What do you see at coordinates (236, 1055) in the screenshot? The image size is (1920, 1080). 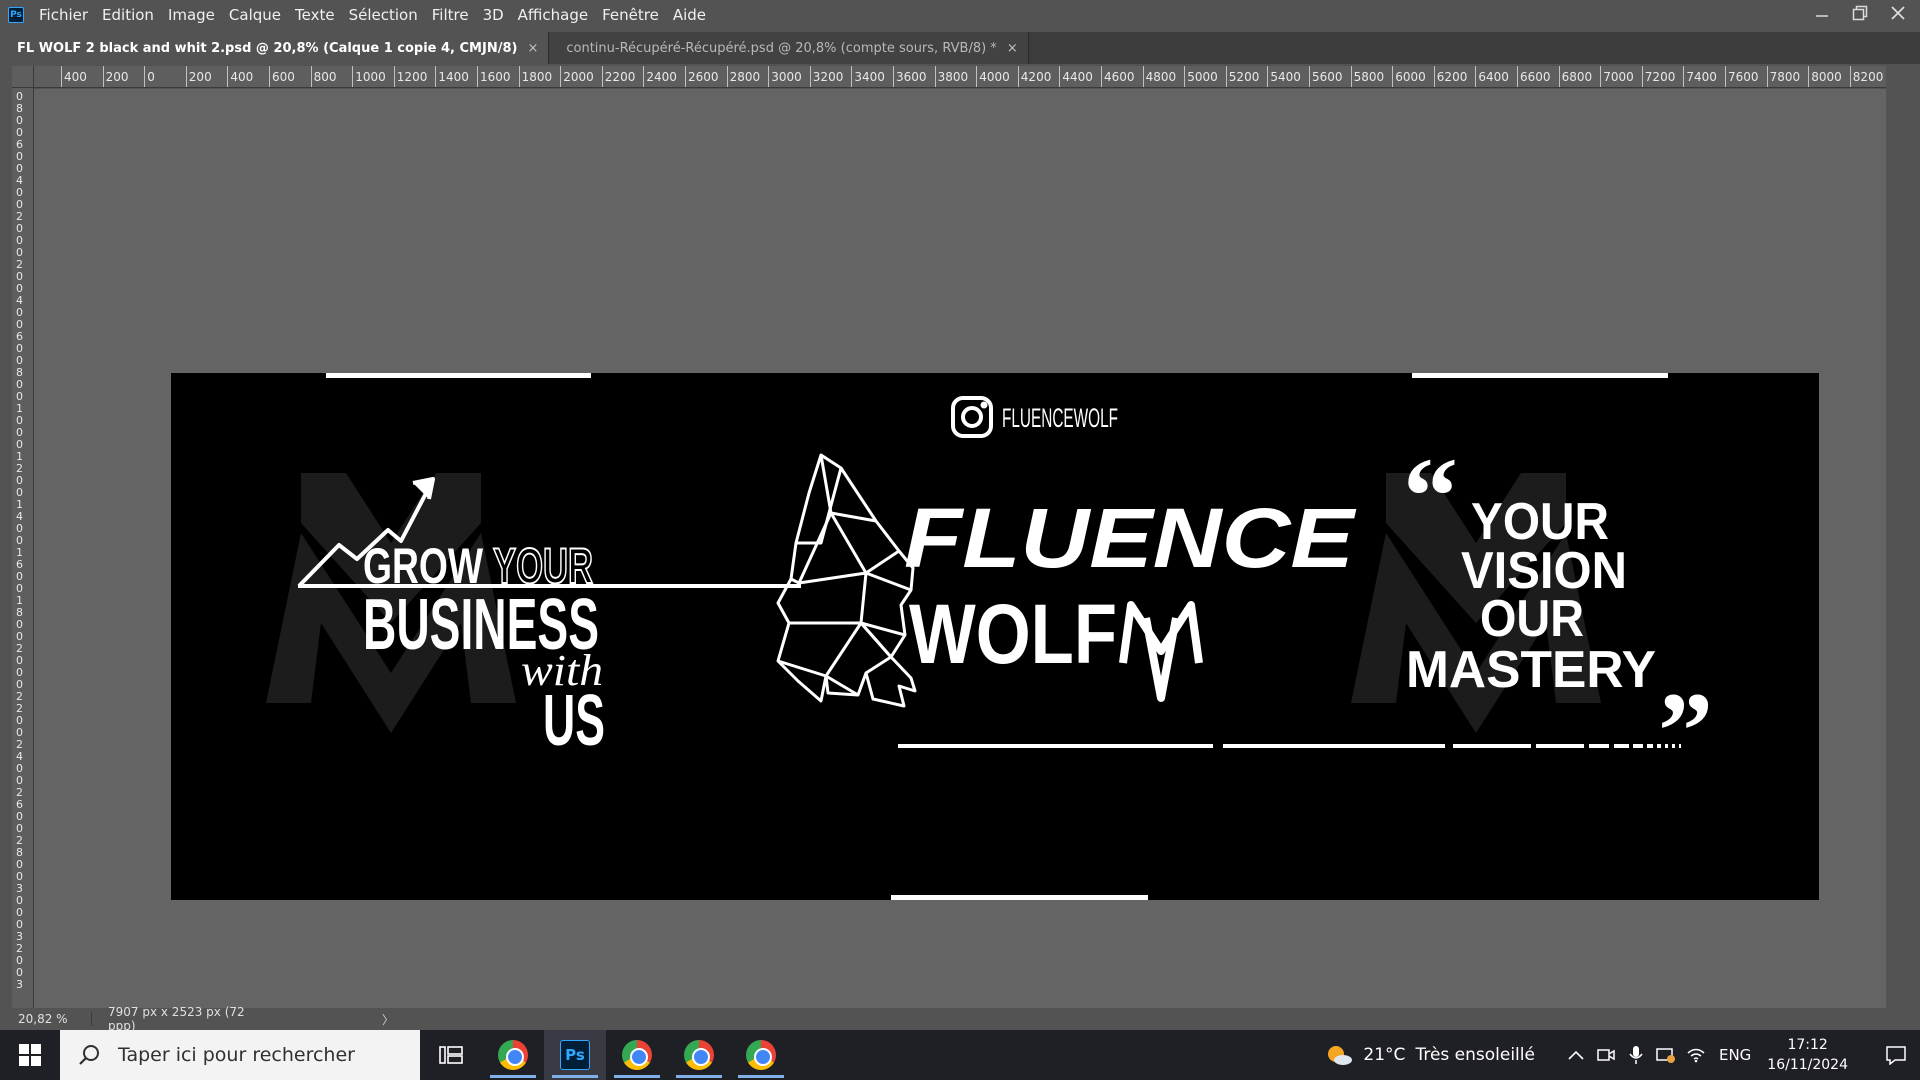 I see `search-placeholder: Taper ici pour rechercher` at bounding box center [236, 1055].